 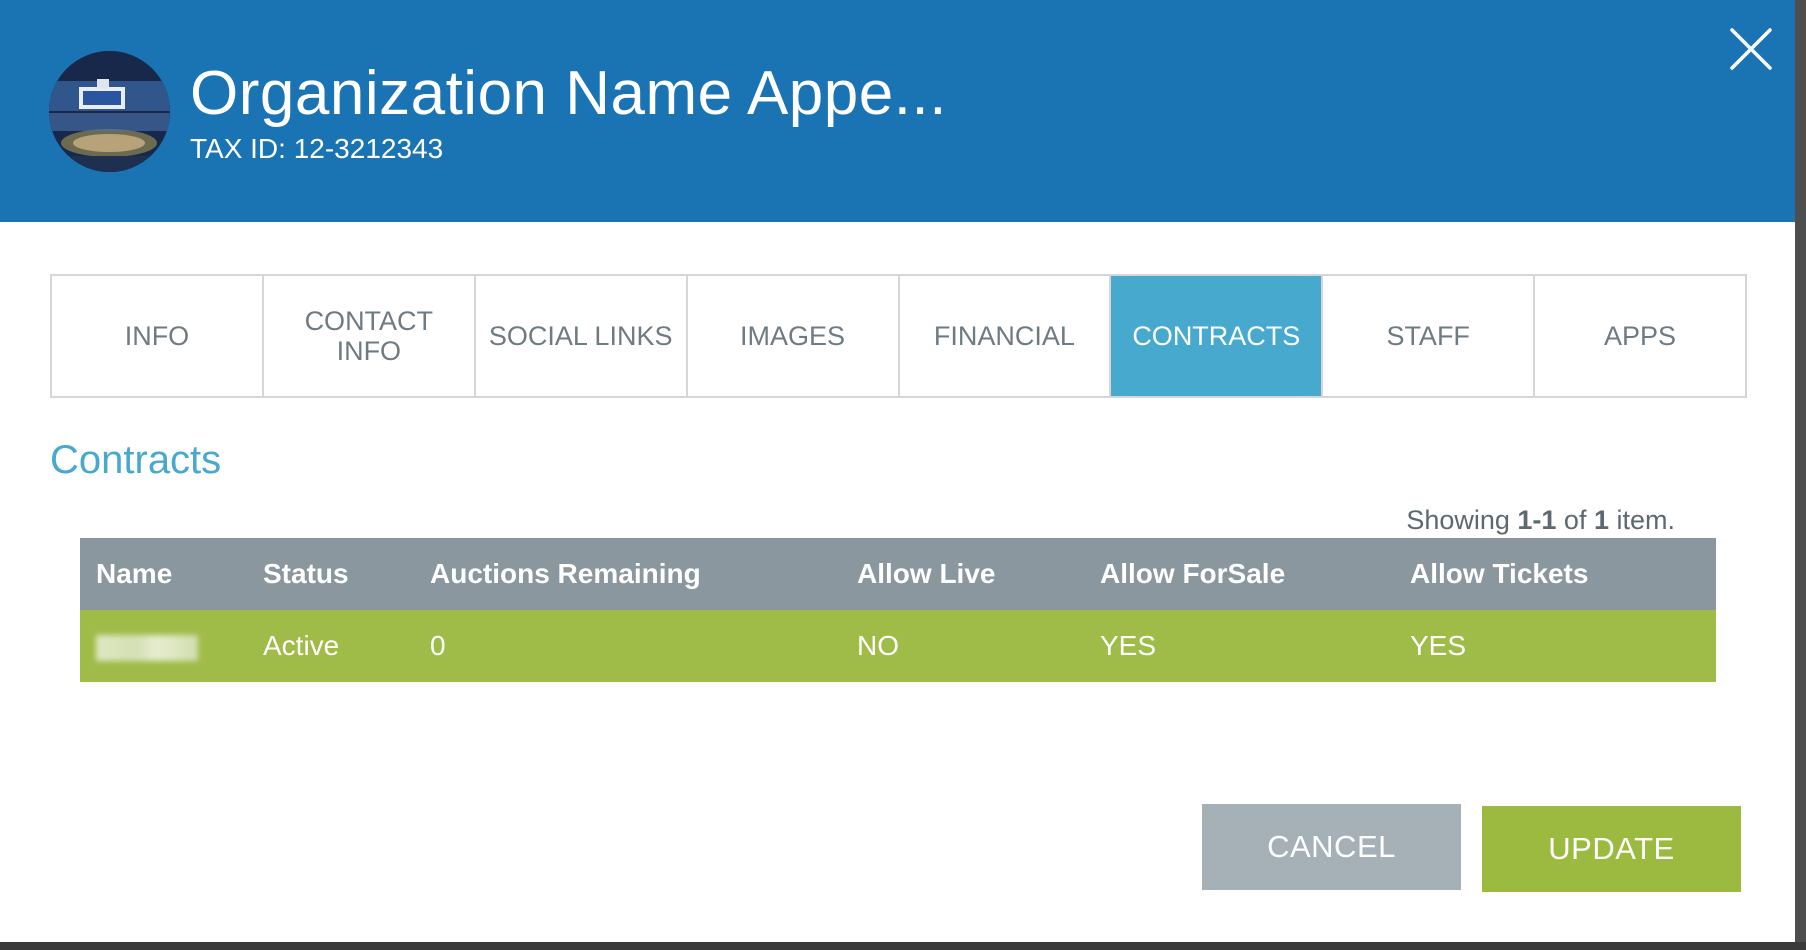 I want to click on tab-social-links: SOCIAL LINKS, so click(x=581, y=336).